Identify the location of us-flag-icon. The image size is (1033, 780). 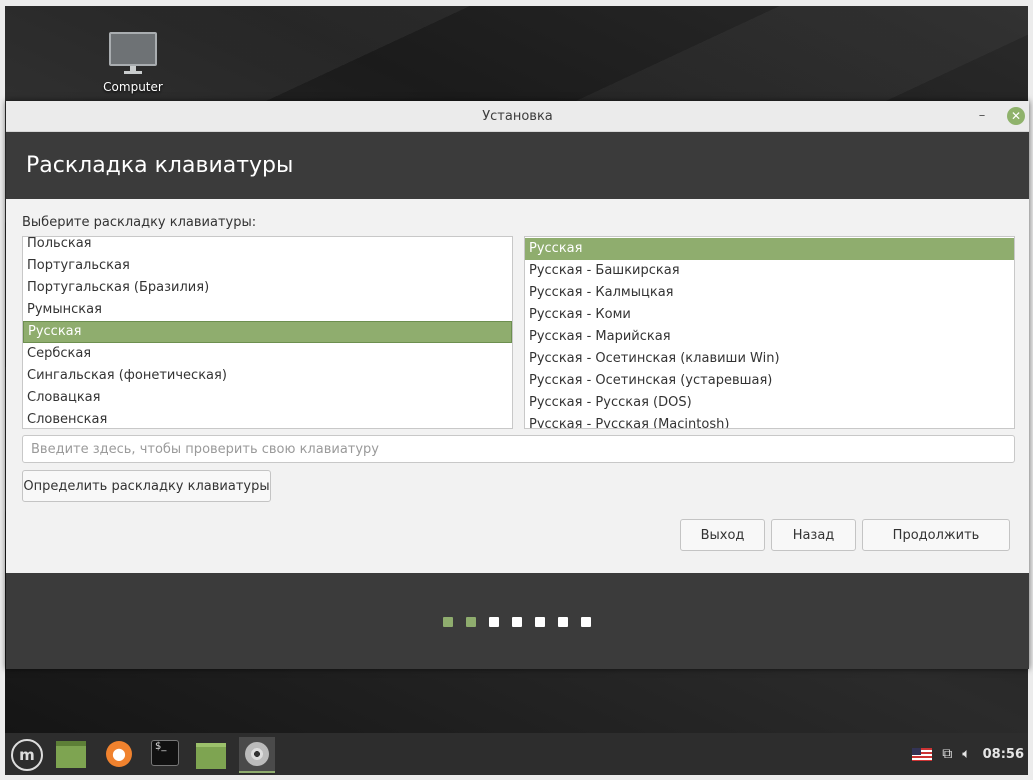
(922, 754).